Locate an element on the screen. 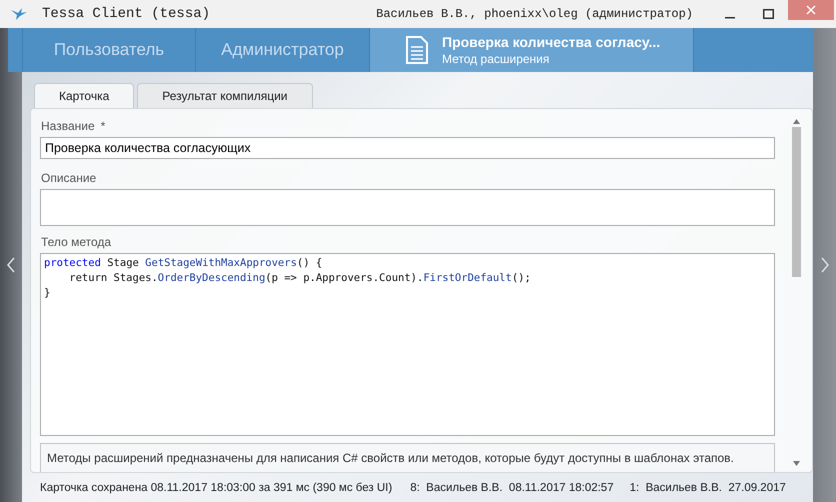  input-field: Проверка количества согласующих is located at coordinates (407, 148).